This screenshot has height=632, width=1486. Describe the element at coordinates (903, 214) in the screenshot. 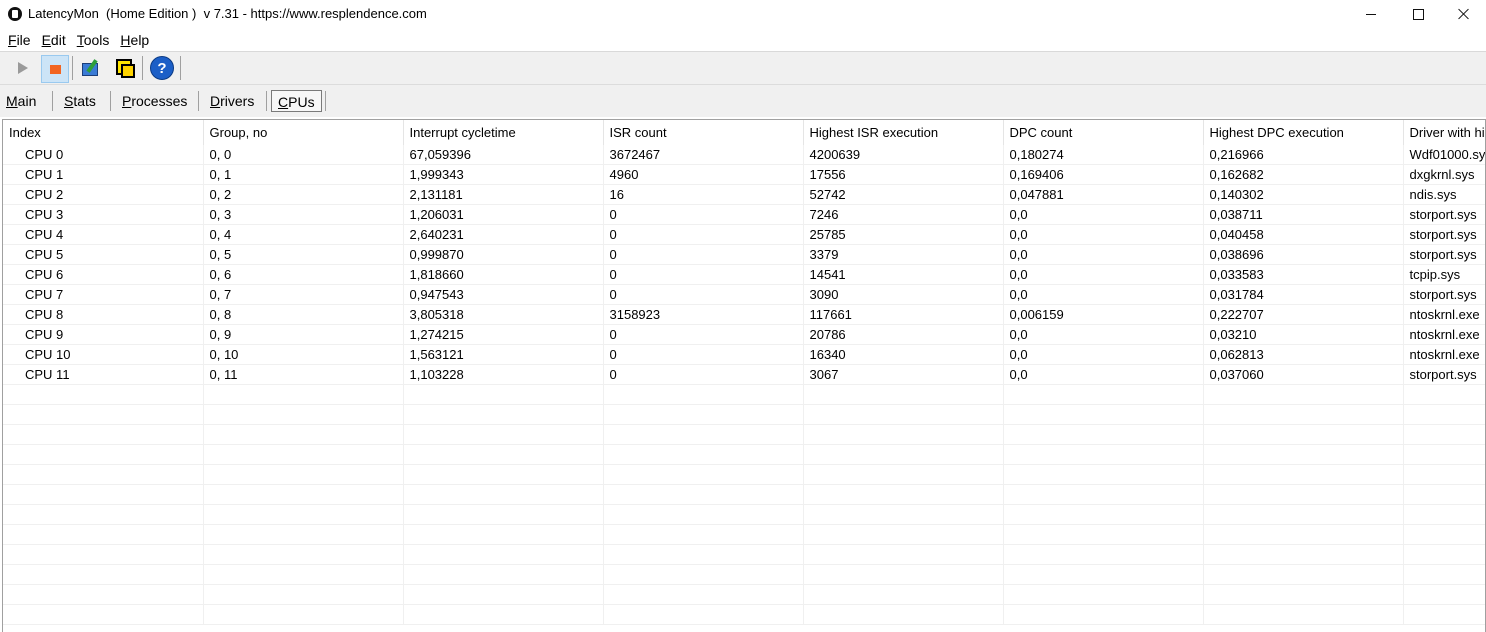

I see `table-cell: 7246` at that location.